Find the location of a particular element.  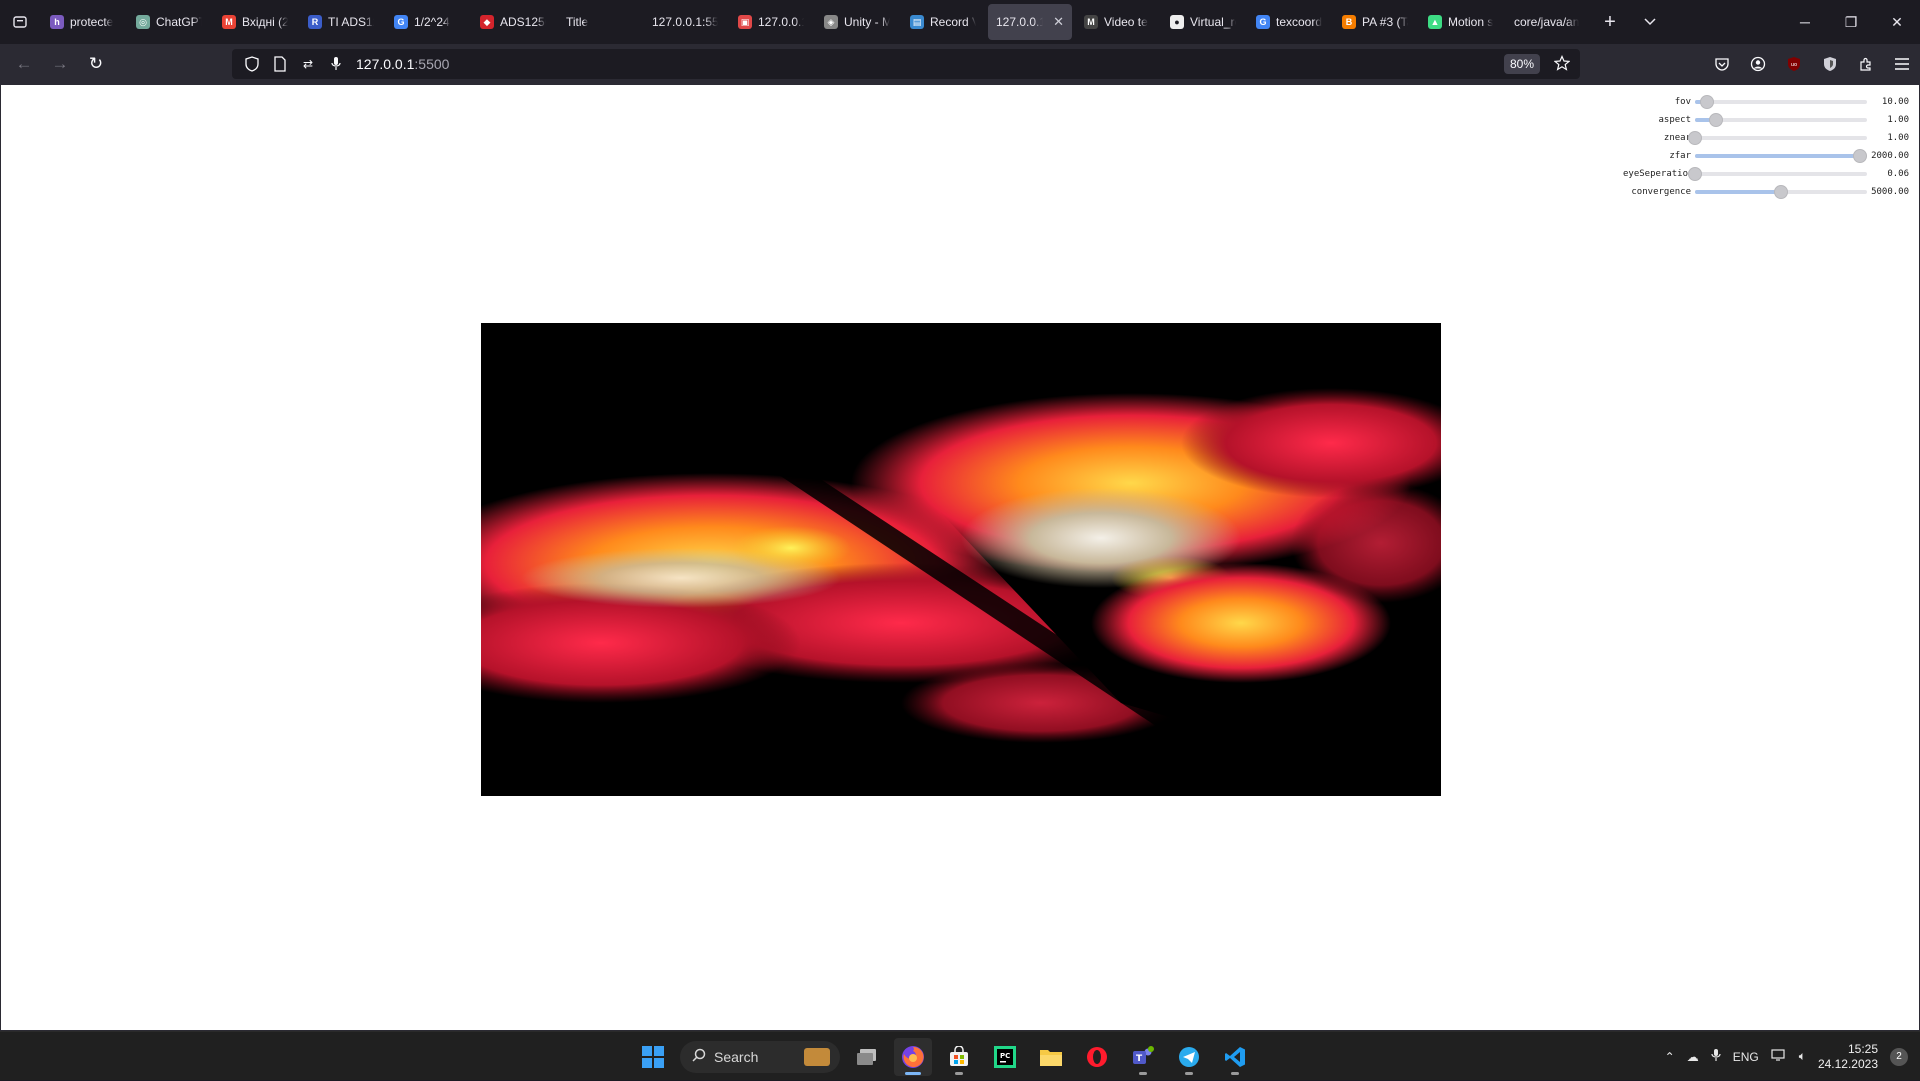

restore-icon: ❐ is located at coordinates (1851, 22).